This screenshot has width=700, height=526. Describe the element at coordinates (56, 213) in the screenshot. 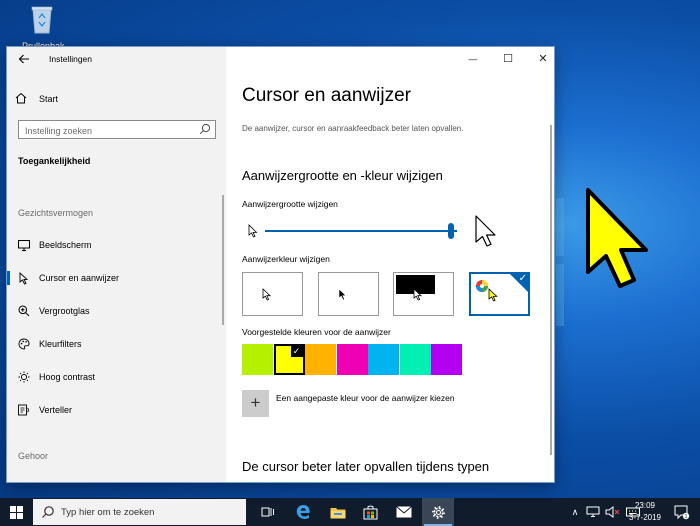

I see `sidebar-group-vision: Gezichtsvermogen` at that location.